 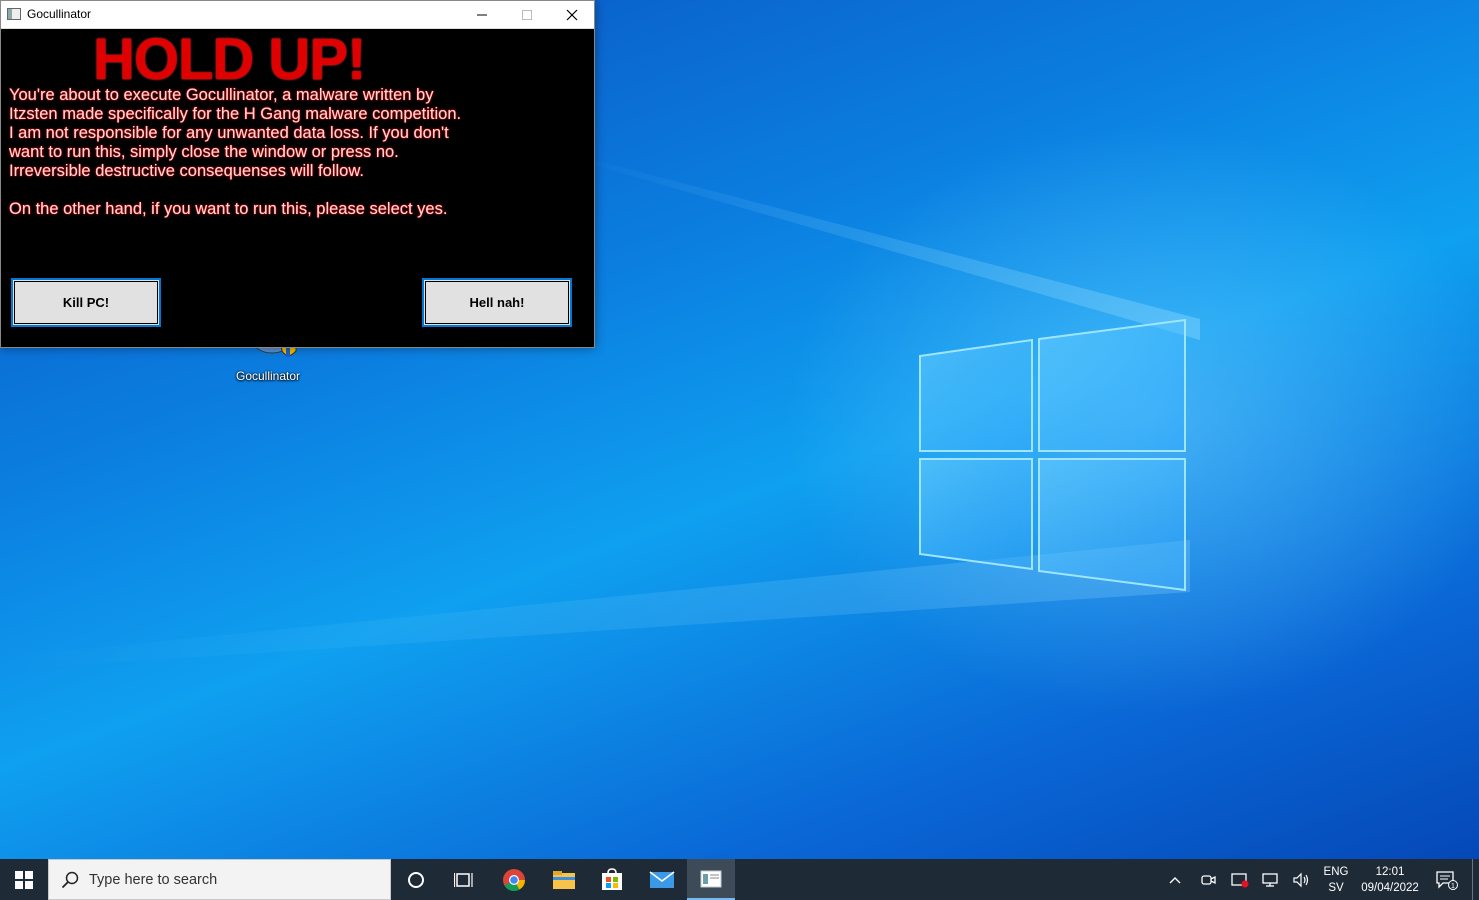 I want to click on warning-headline: HOLD UP!, so click(x=229, y=59).